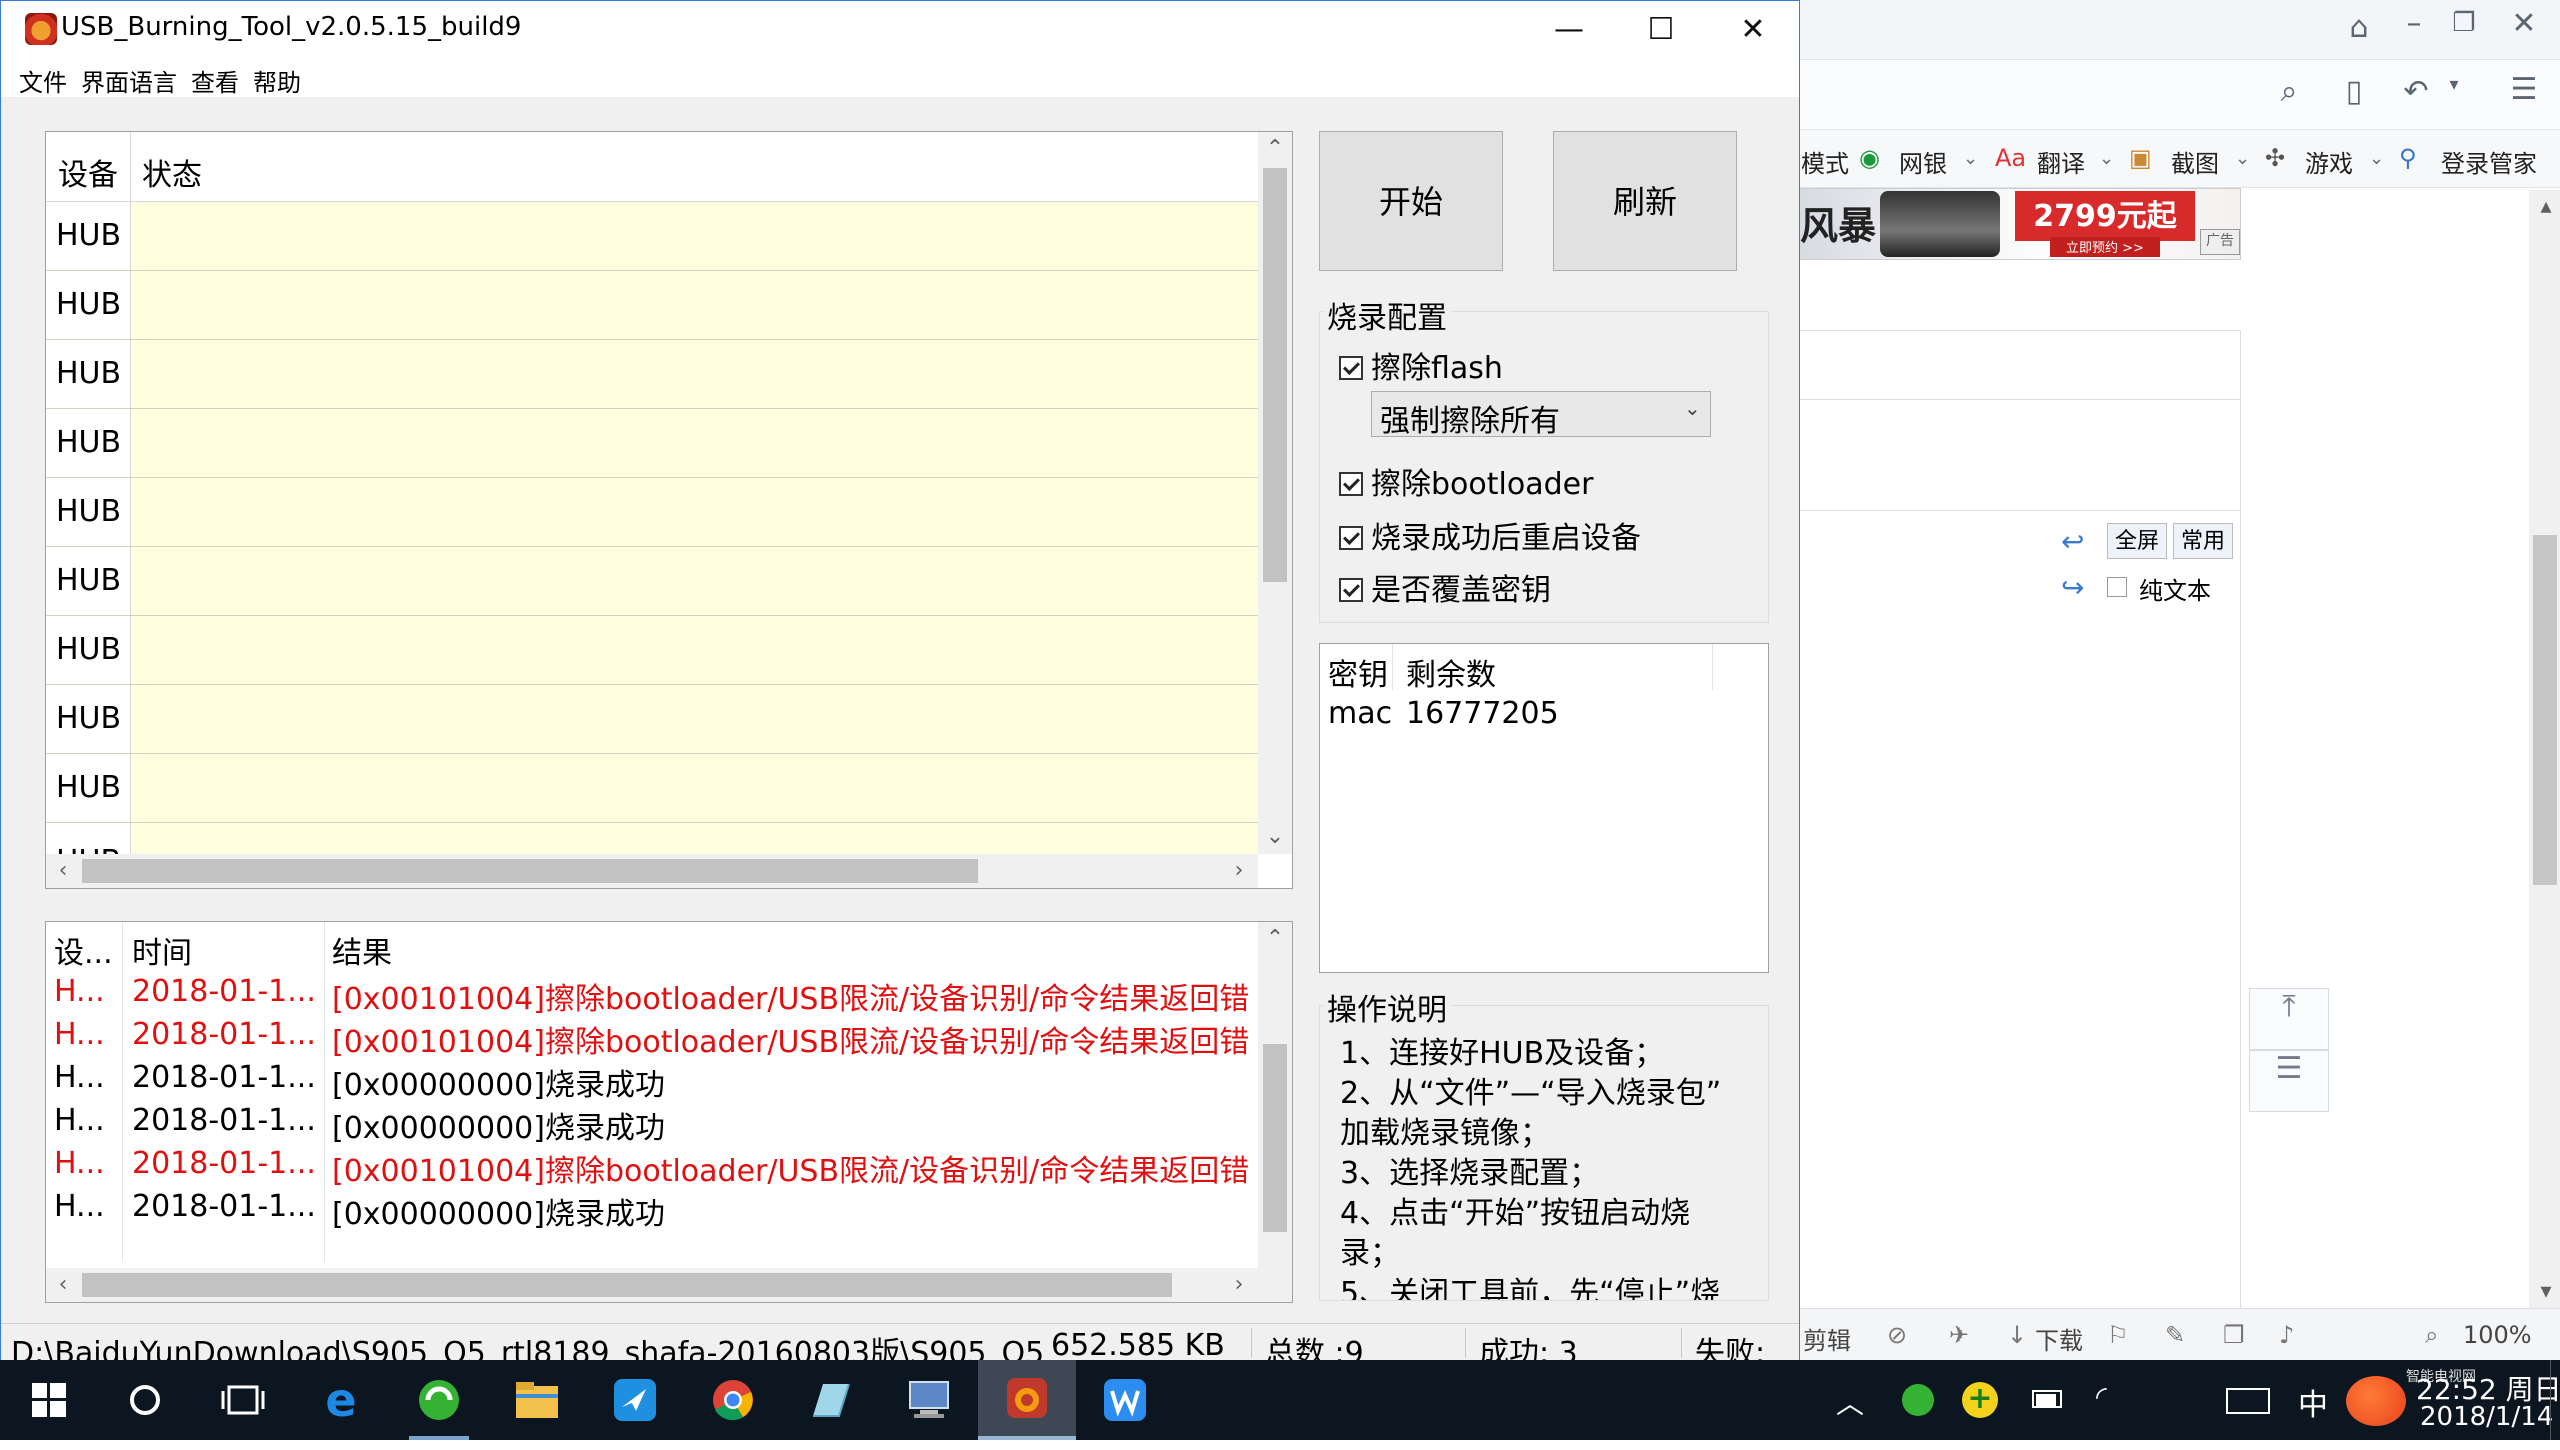  Describe the element at coordinates (2137, 541) in the screenshot. I see `fullscreen-button: 全屏` at that location.